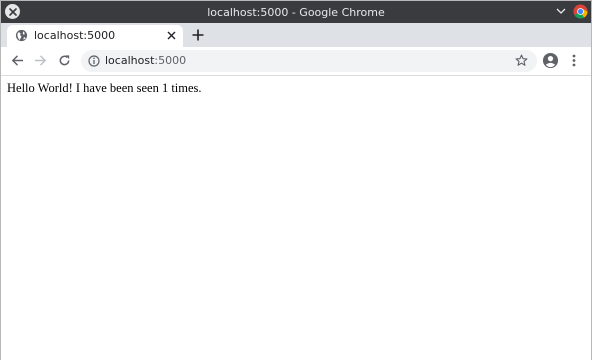 The image size is (592, 360). I want to click on url-text: localhost:5000, so click(145, 60).